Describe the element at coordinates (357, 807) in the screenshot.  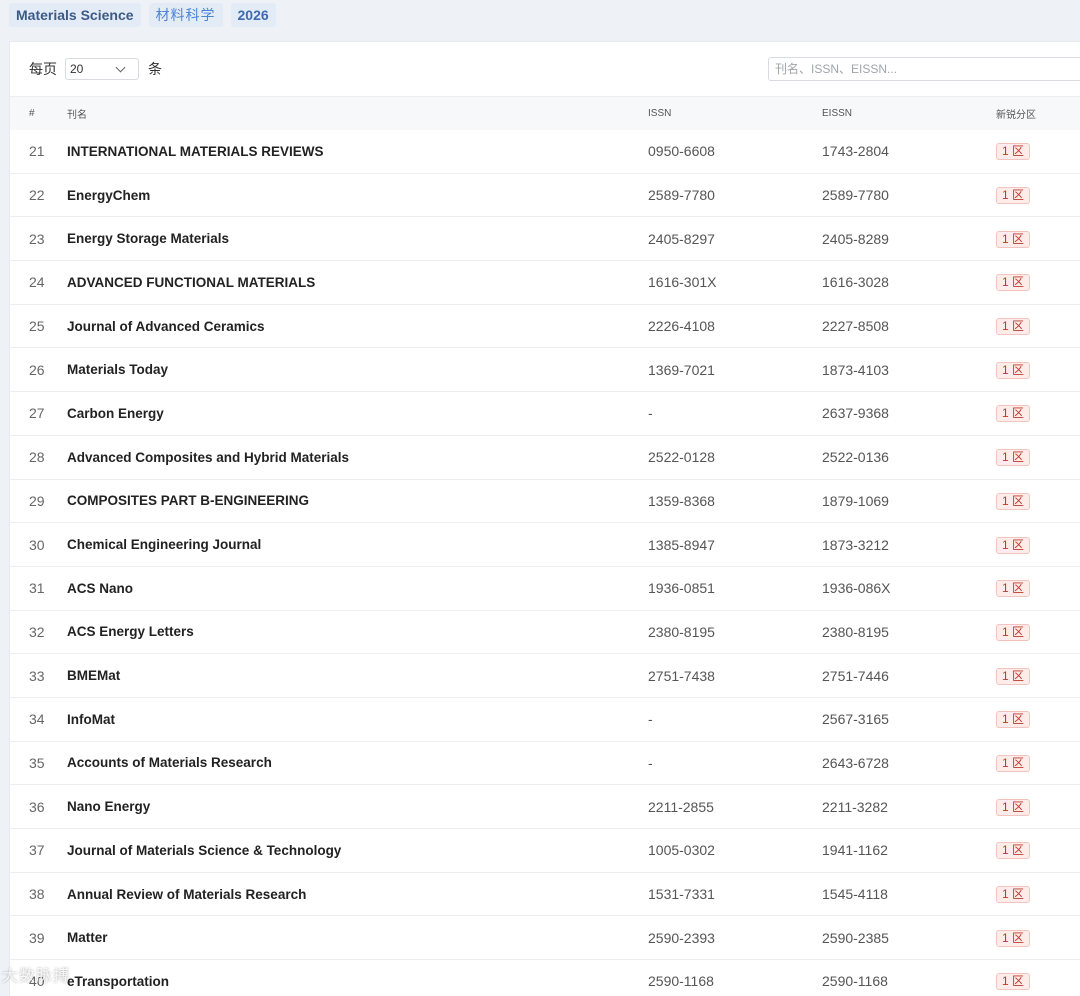
I see `journal-name: Nano Energy` at that location.